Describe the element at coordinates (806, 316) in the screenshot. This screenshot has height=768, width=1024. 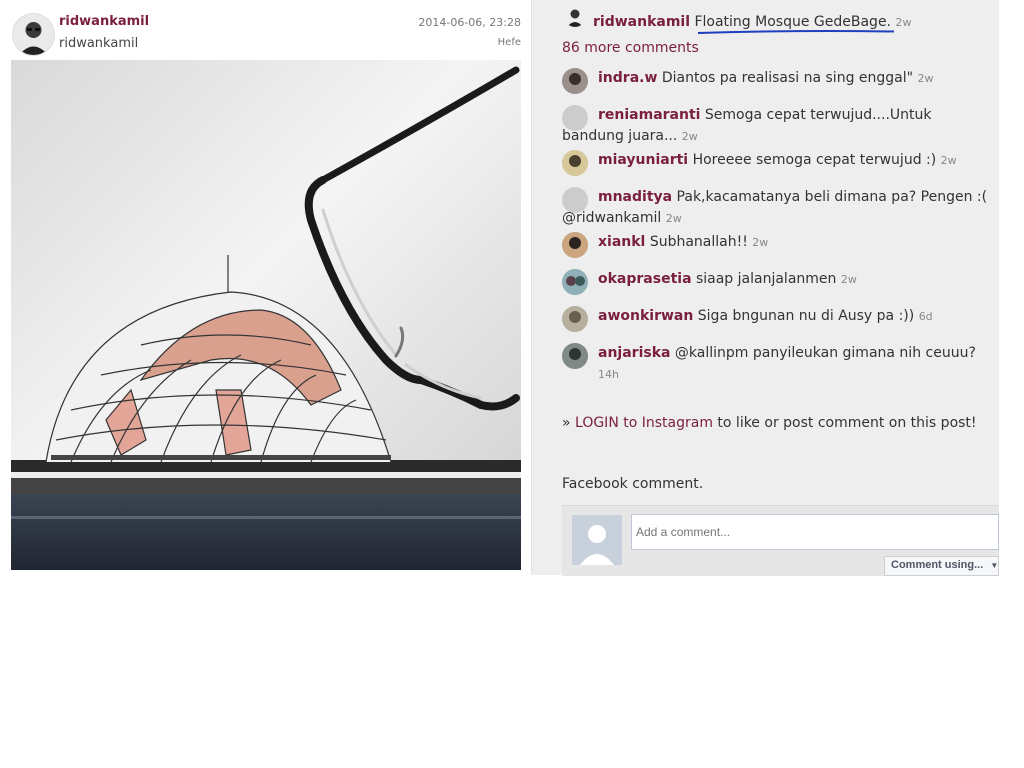
I see `comment-text: Siga bngunan nu di Ausy pa :))` at that location.